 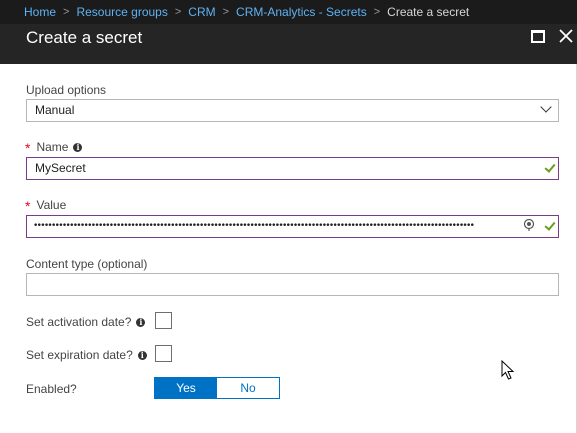 I want to click on name-label-text: Name, so click(x=52, y=147).